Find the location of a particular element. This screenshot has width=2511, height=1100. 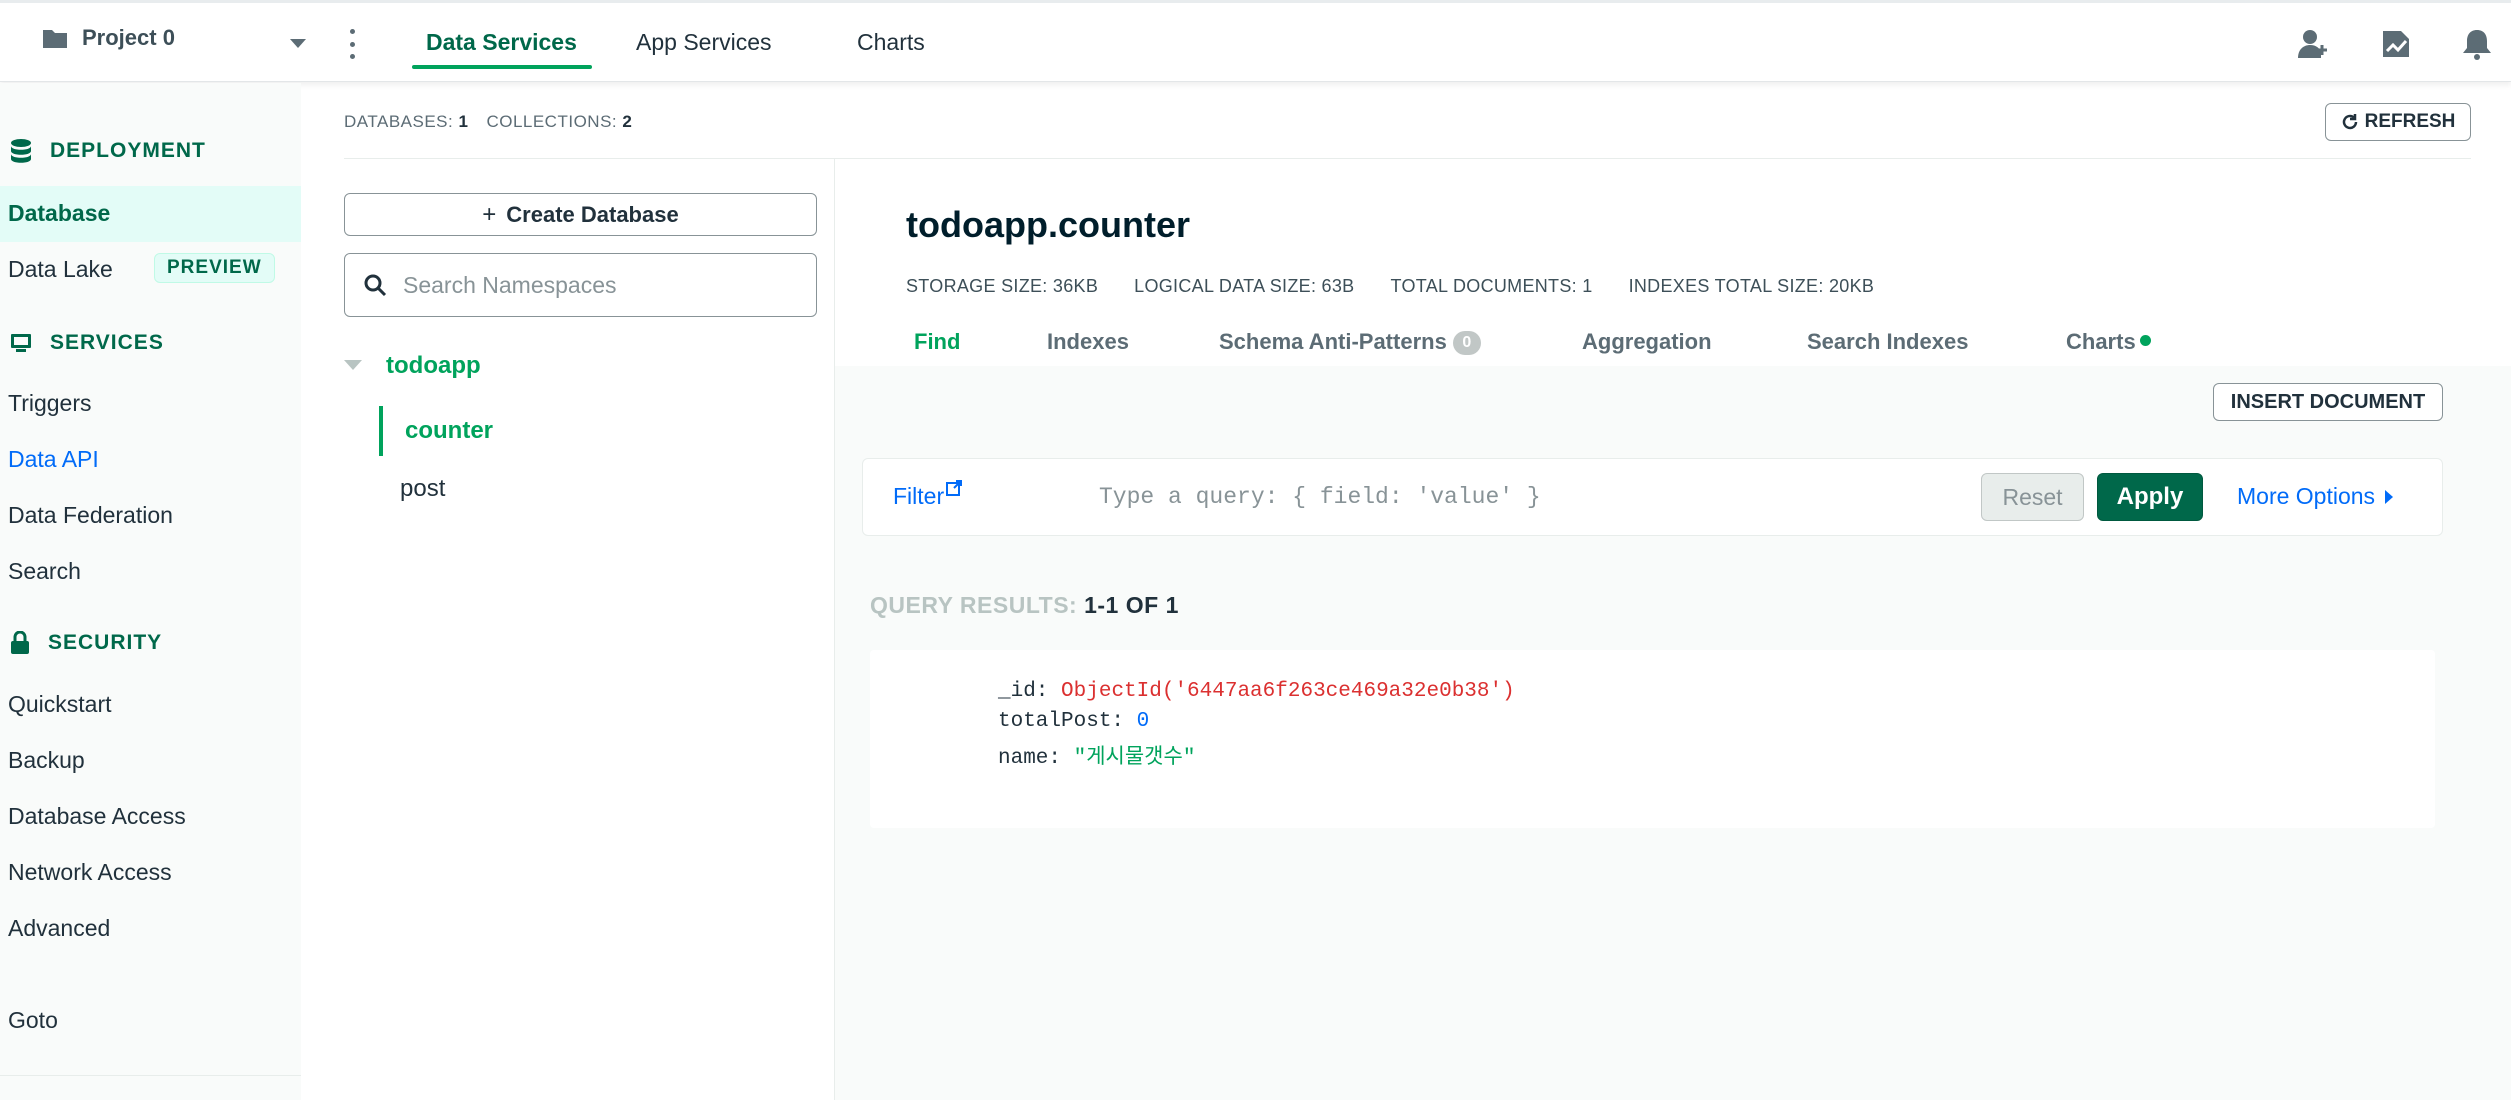

lock-icon is located at coordinates (20, 642).